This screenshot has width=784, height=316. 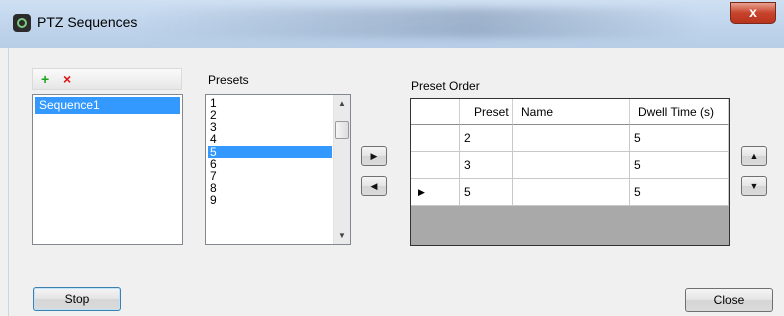 What do you see at coordinates (445, 86) in the screenshot?
I see `preset-order-label: Preset Order` at bounding box center [445, 86].